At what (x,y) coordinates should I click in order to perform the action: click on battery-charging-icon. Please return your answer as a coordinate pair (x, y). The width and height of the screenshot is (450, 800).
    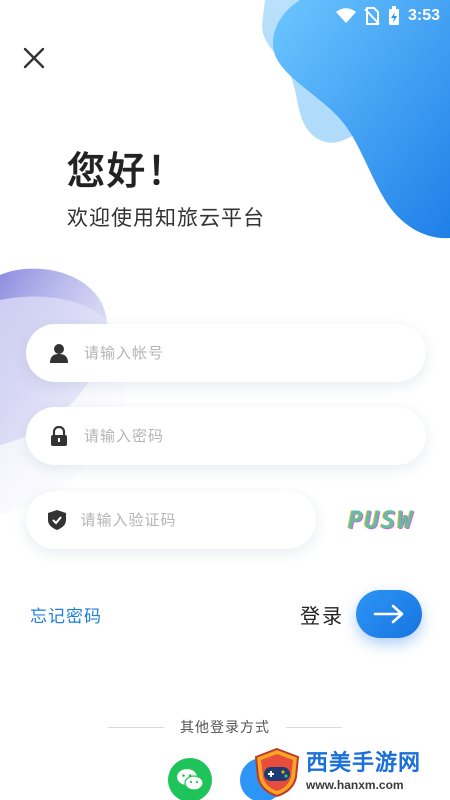
    Looking at the image, I should click on (394, 16).